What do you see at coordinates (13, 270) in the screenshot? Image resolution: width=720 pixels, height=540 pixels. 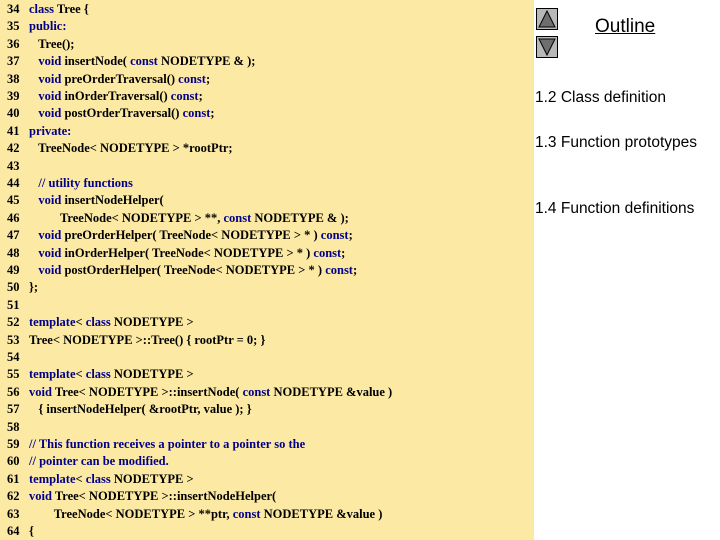 I see `line-number: 49` at bounding box center [13, 270].